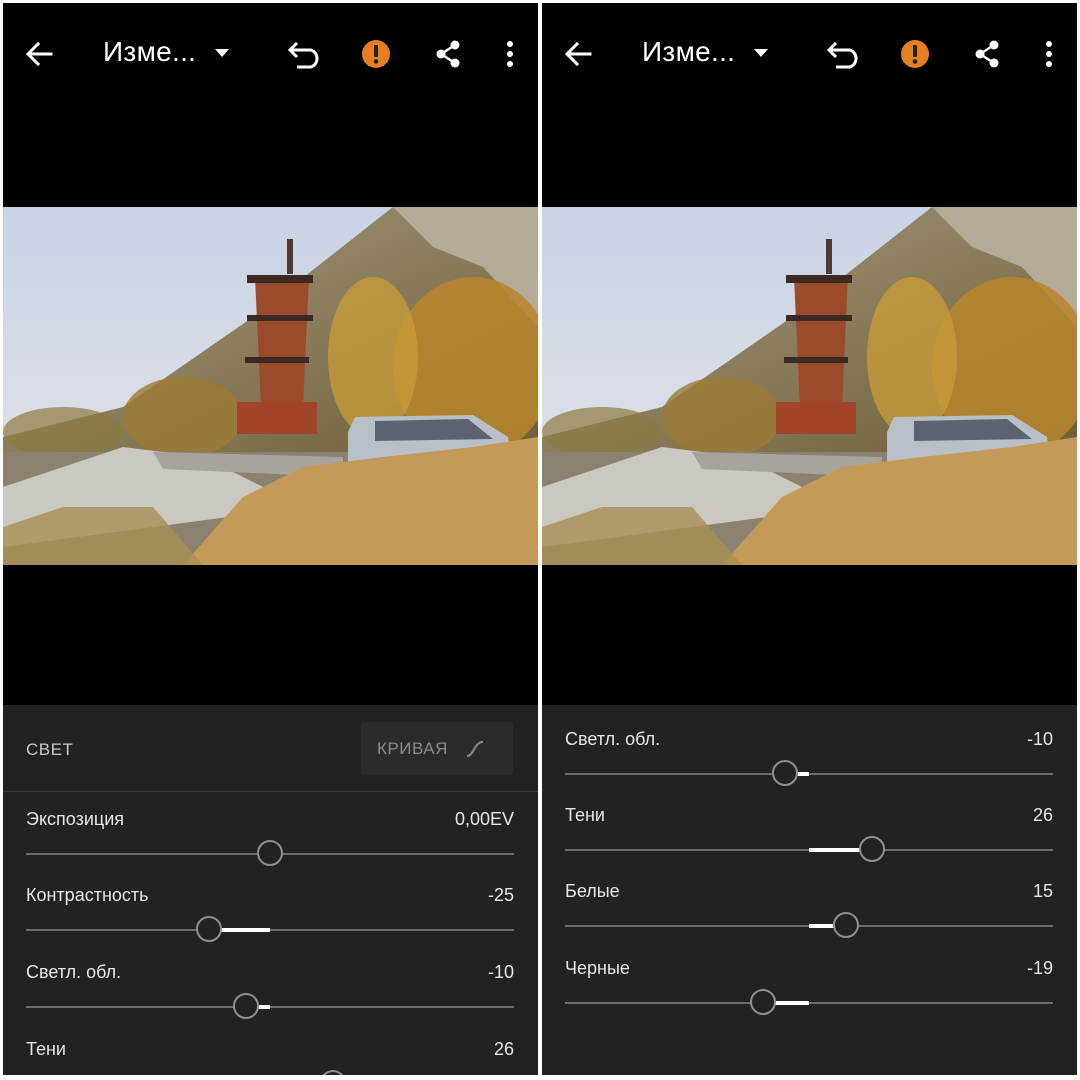  Describe the element at coordinates (475, 749) in the screenshot. I see `curve-icon` at that location.